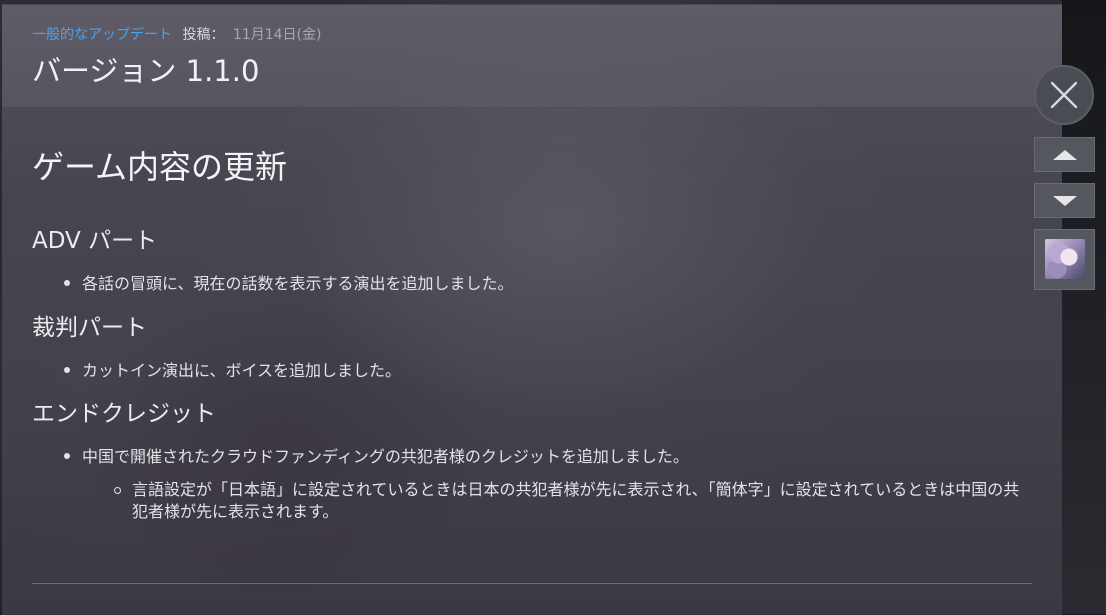 This screenshot has width=1106, height=615. I want to click on game-thumbnail, so click(1065, 259).